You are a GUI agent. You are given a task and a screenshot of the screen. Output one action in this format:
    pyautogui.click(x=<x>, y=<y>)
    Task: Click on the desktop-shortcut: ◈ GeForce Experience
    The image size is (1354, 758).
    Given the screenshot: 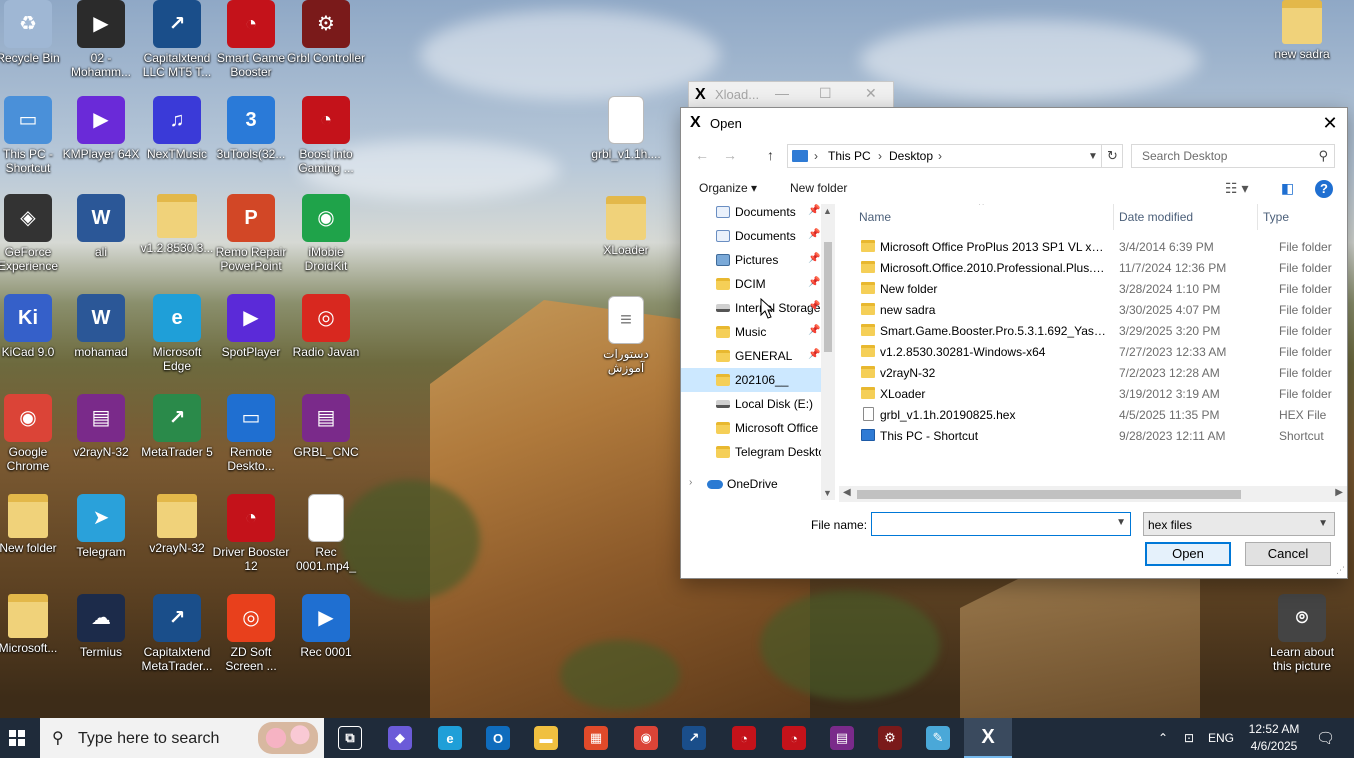 What is the action you would take?
    pyautogui.click(x=34, y=233)
    